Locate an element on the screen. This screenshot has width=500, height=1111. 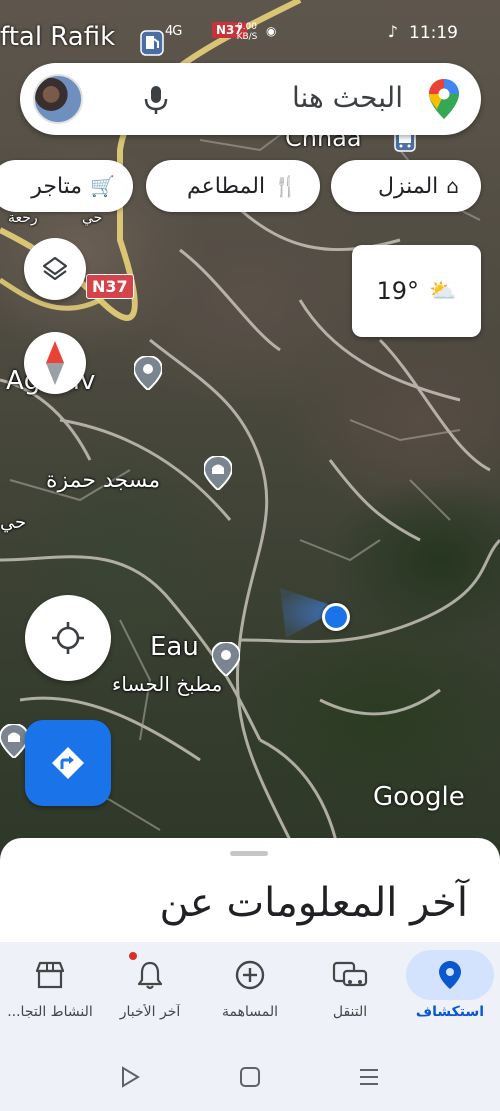
tab-commute: التنقل is located at coordinates (350, 992).